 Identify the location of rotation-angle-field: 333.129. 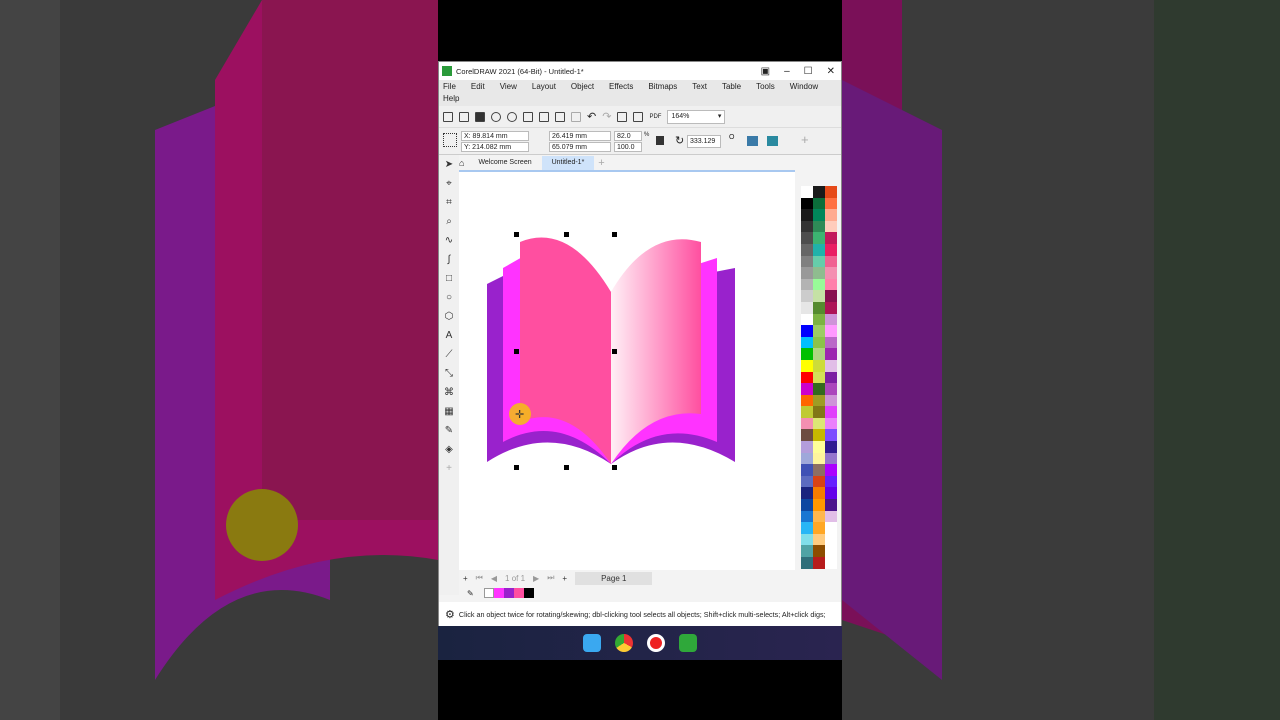
(704, 141).